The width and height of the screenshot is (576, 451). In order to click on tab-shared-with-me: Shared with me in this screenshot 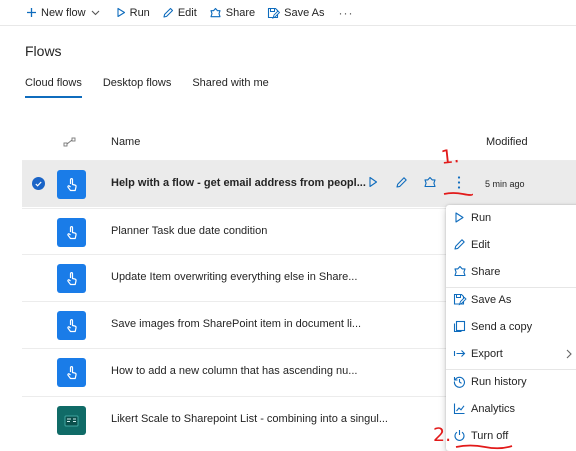, I will do `click(230, 87)`.